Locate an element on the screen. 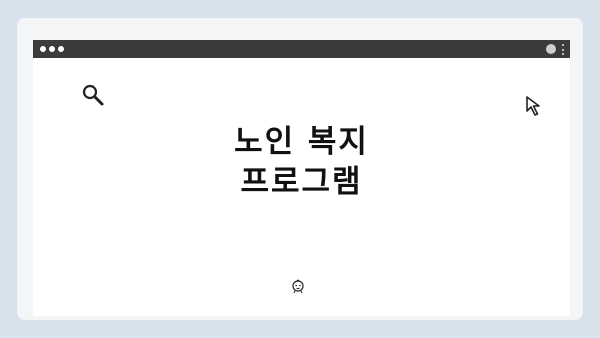 This screenshot has height=338, width=600. window-controls is located at coordinates (52, 49).